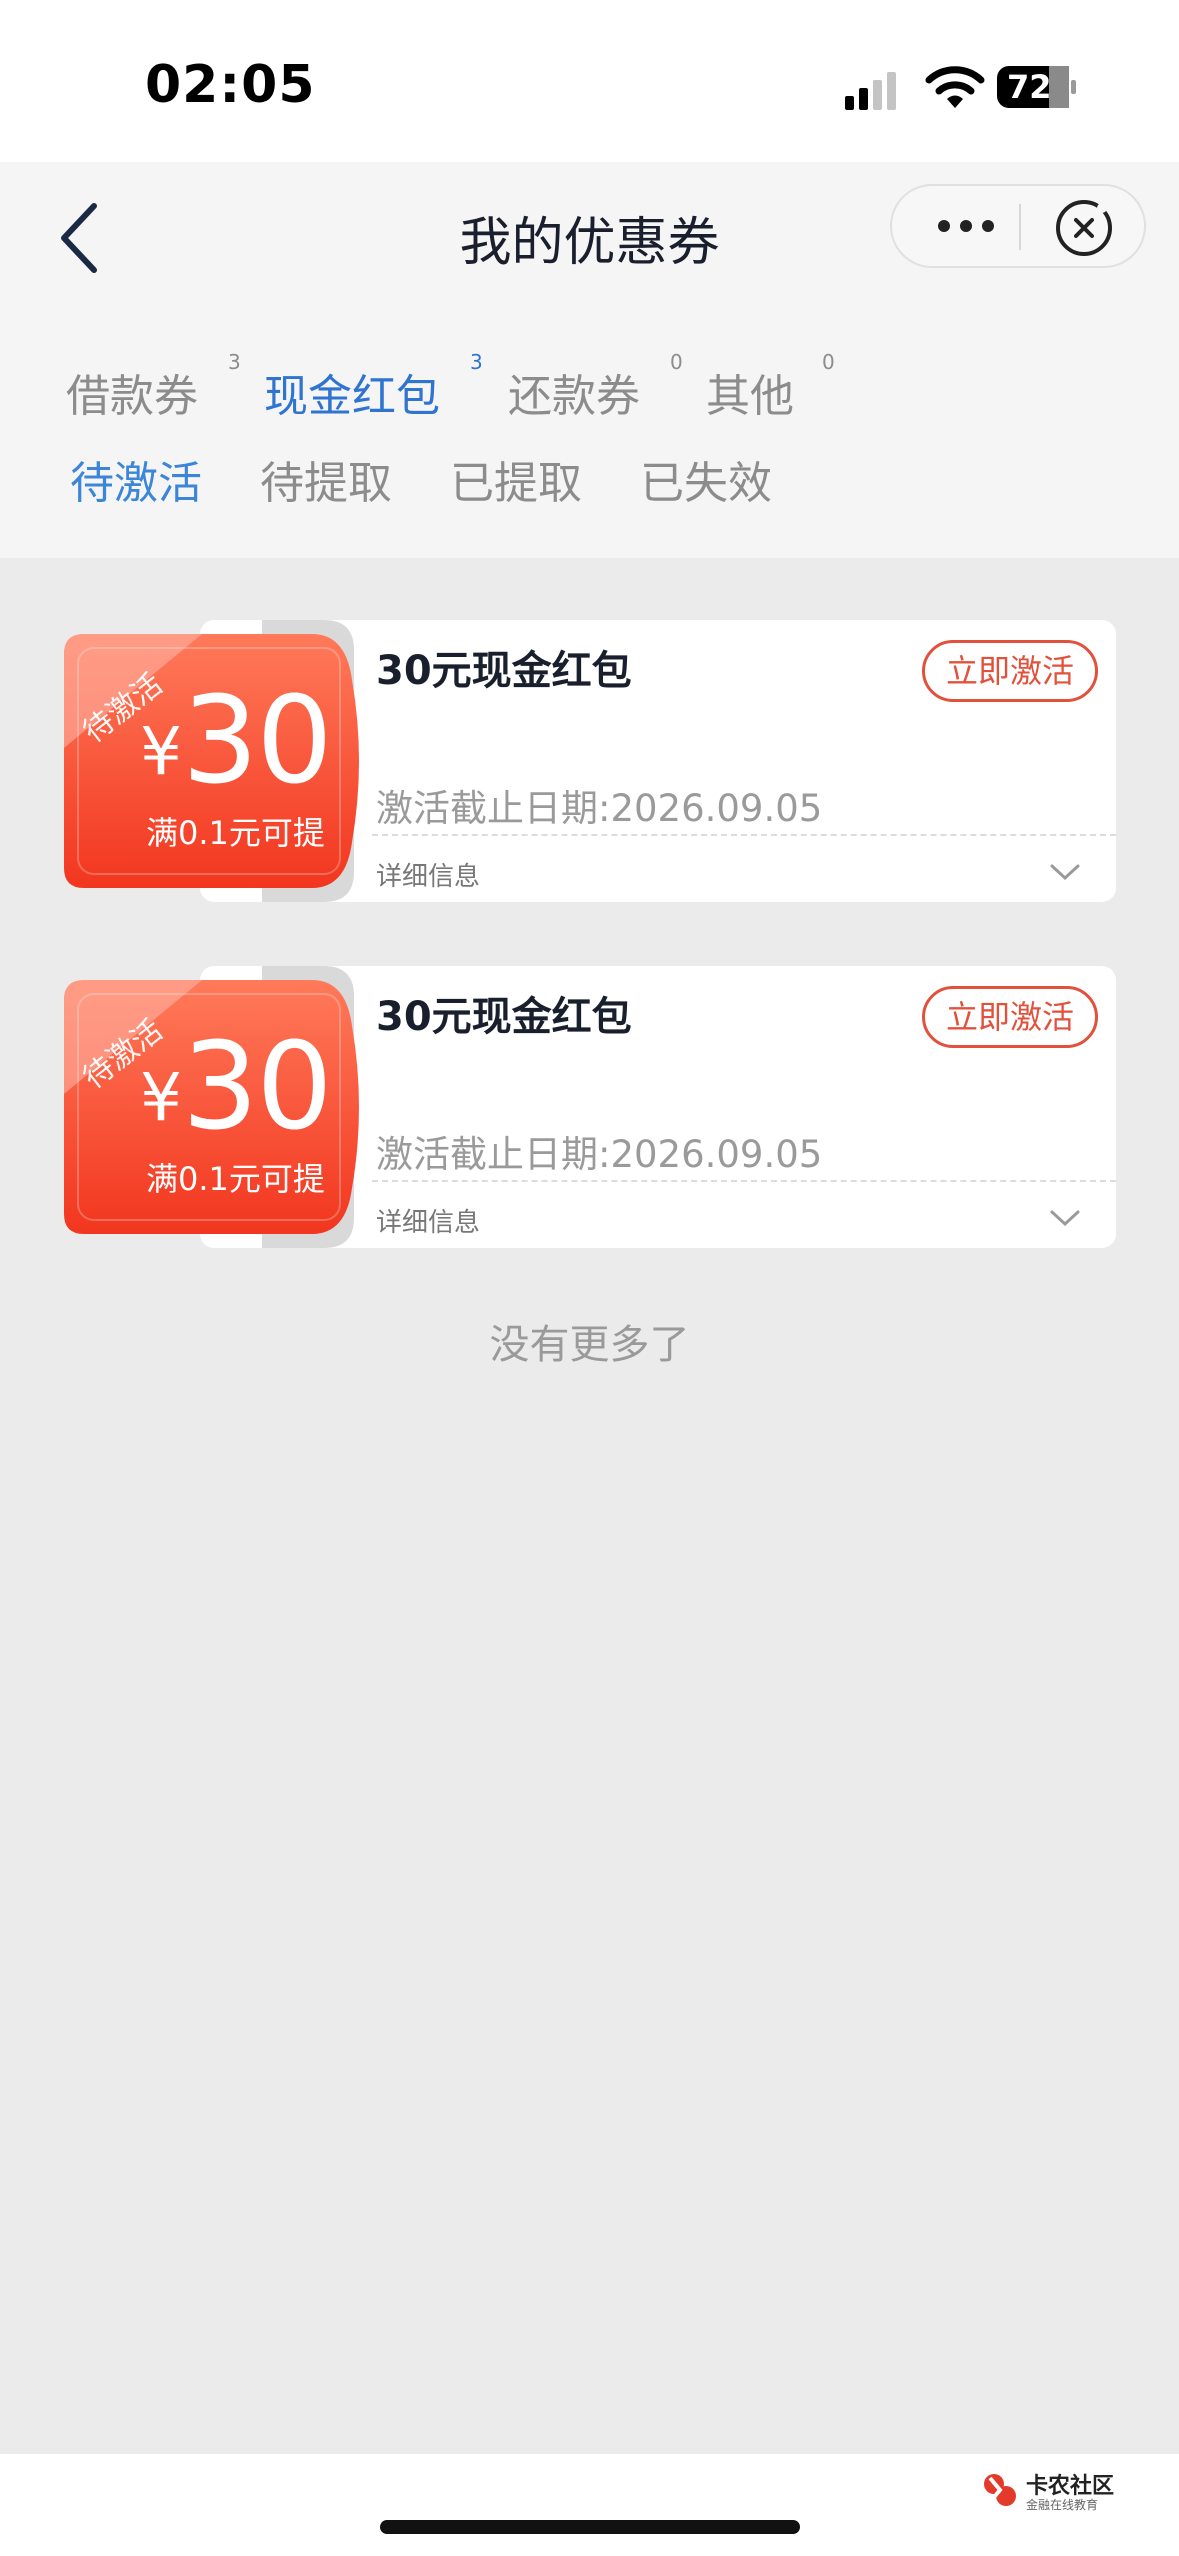  Describe the element at coordinates (1084, 228) in the screenshot. I see `close-circle-icon` at that location.